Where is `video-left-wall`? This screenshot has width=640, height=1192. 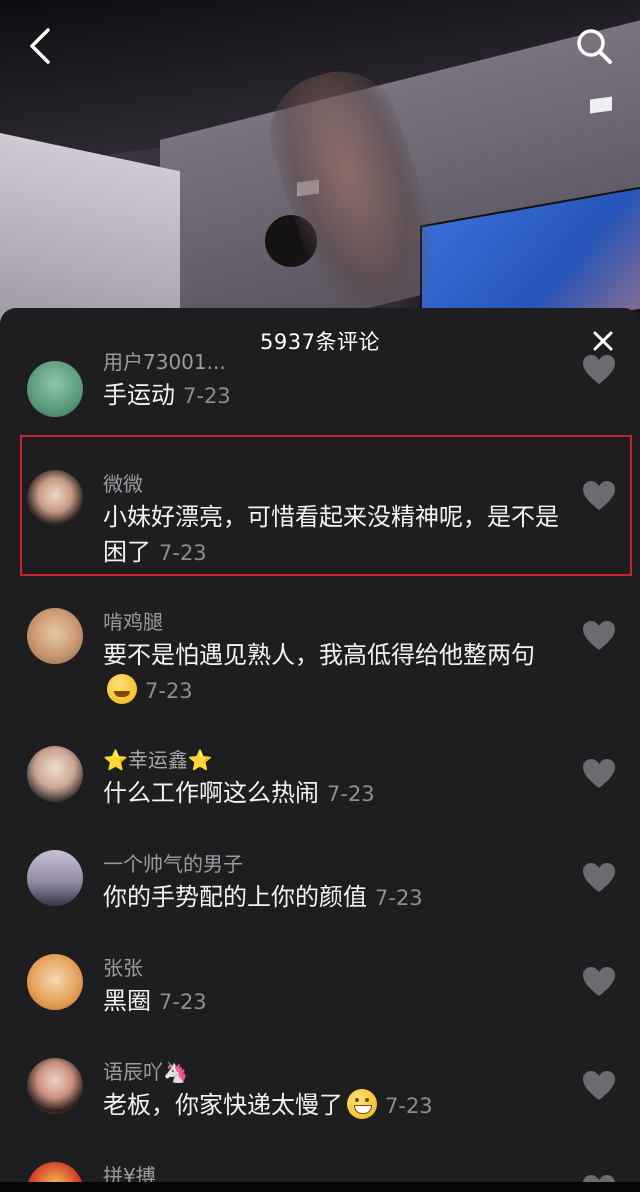 video-left-wall is located at coordinates (90, 229).